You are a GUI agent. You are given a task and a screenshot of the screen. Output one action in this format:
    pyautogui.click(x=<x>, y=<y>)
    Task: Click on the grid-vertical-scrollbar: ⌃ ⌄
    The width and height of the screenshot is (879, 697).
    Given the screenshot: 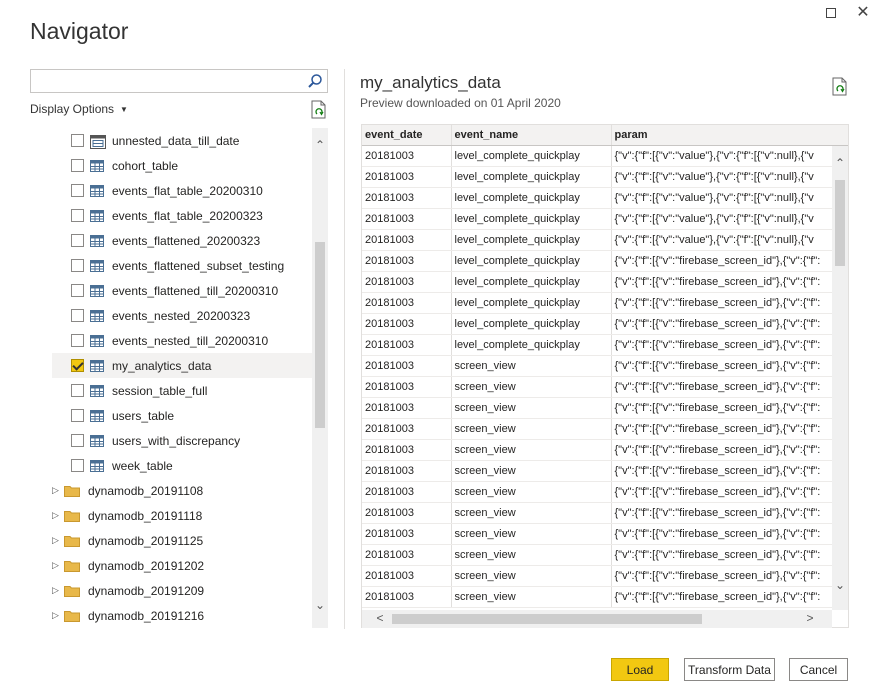 What is the action you would take?
    pyautogui.click(x=840, y=378)
    